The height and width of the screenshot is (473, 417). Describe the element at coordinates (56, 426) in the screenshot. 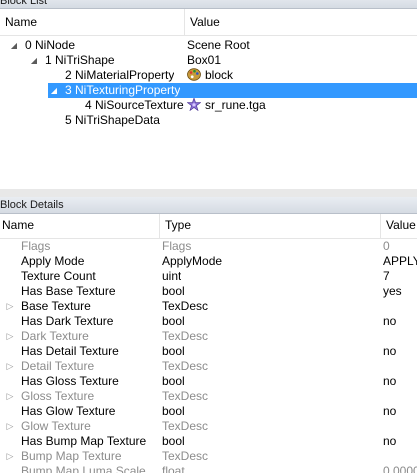

I see `detail-name: Glow Texture` at that location.